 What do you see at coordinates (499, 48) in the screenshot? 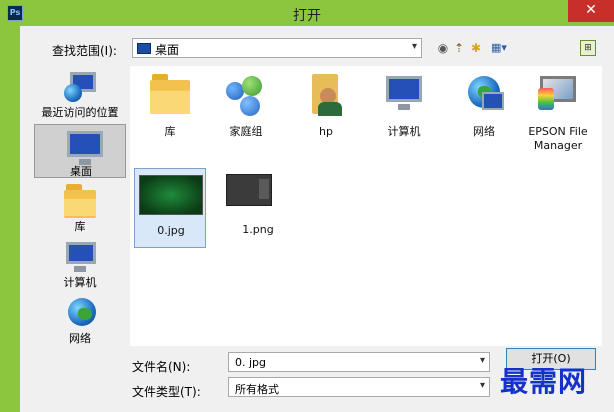
I see `view-menu-button: ▦▾` at bounding box center [499, 48].